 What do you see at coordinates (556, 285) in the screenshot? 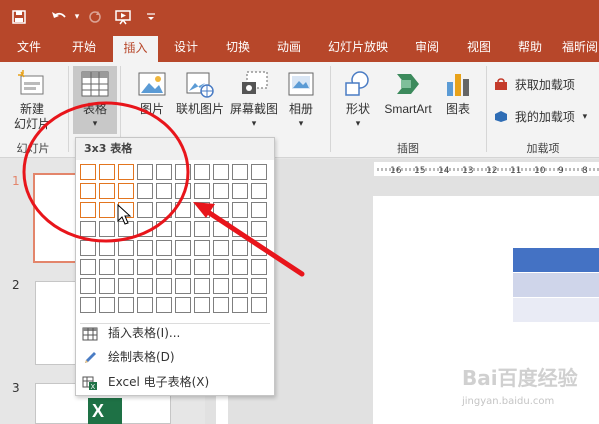
I see `table-row` at bounding box center [556, 285].